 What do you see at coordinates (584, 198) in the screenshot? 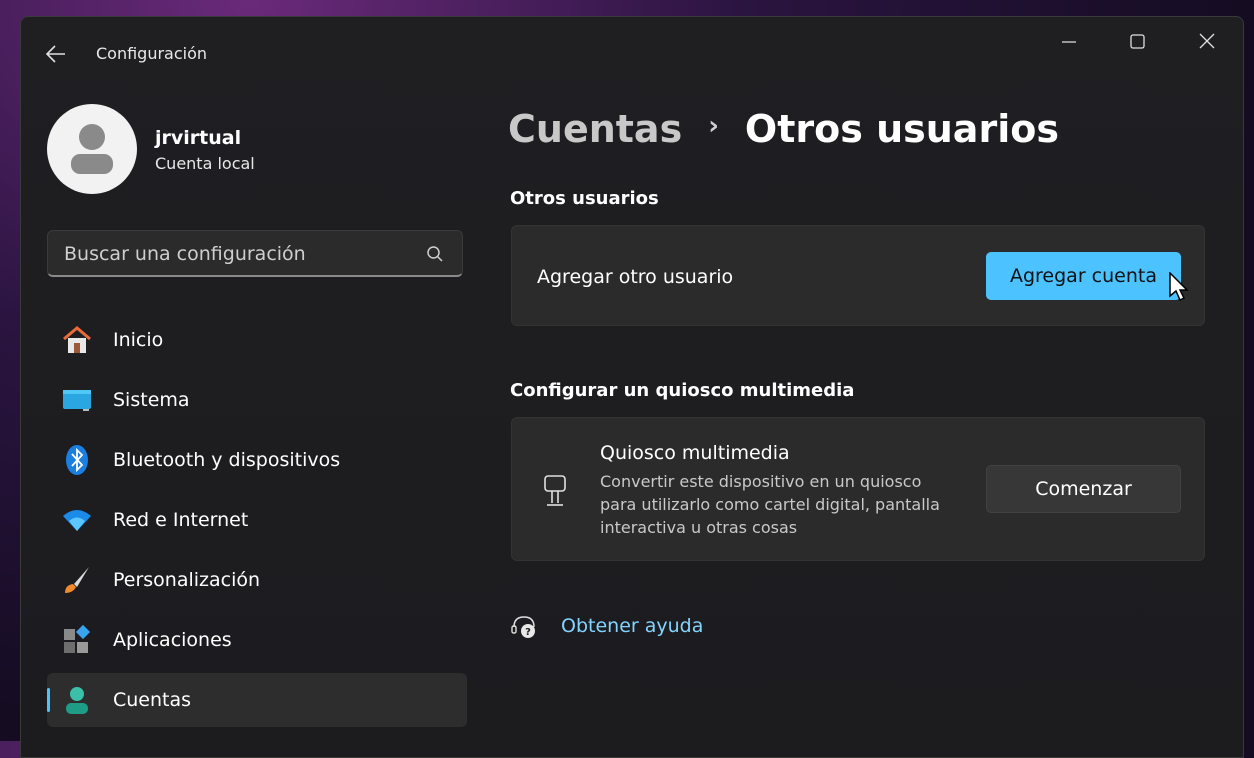
I see `section-title-otros-usuarios: Otros usuarios` at bounding box center [584, 198].